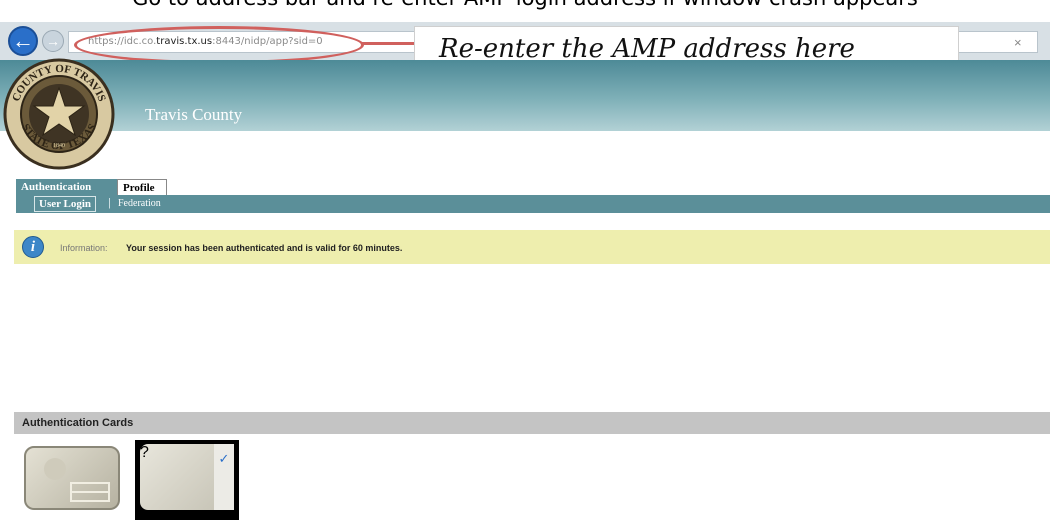 Image resolution: width=1050 pixels, height=529 pixels. What do you see at coordinates (194, 114) in the screenshot?
I see `site-title: Travis County` at bounding box center [194, 114].